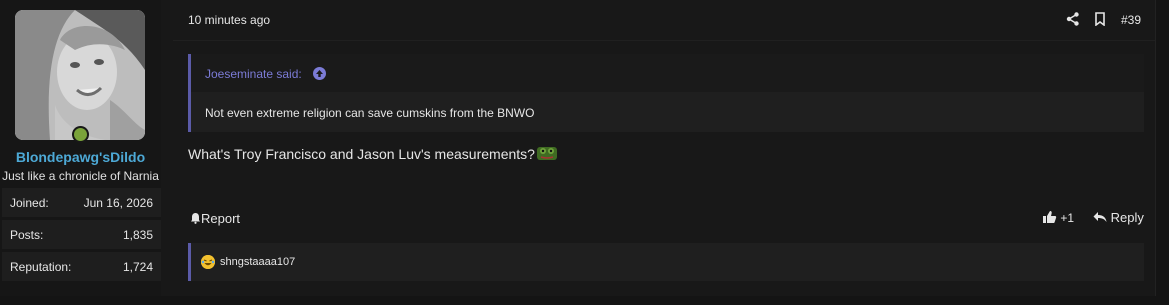  I want to click on username: Blondepawg'sDildo, so click(80, 157).